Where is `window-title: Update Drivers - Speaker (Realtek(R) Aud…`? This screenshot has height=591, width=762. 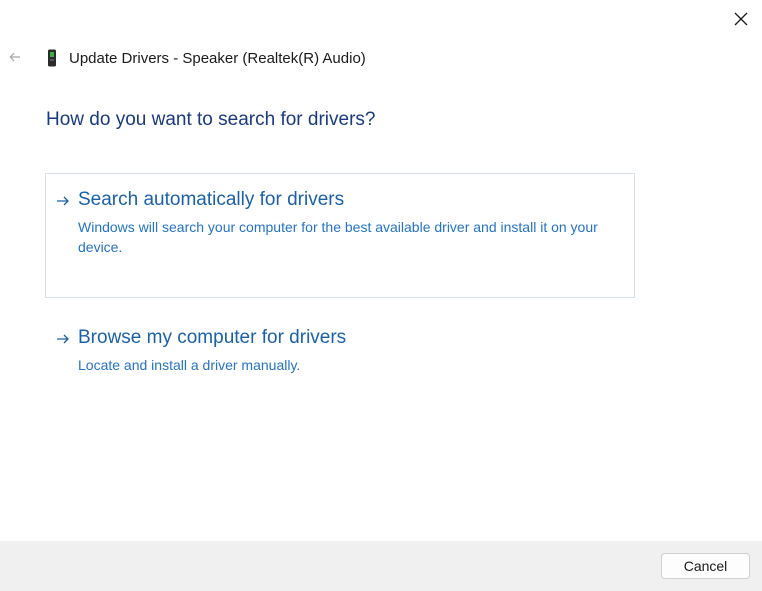
window-title: Update Drivers - Speaker (Realtek(R) Aud… is located at coordinates (217, 58).